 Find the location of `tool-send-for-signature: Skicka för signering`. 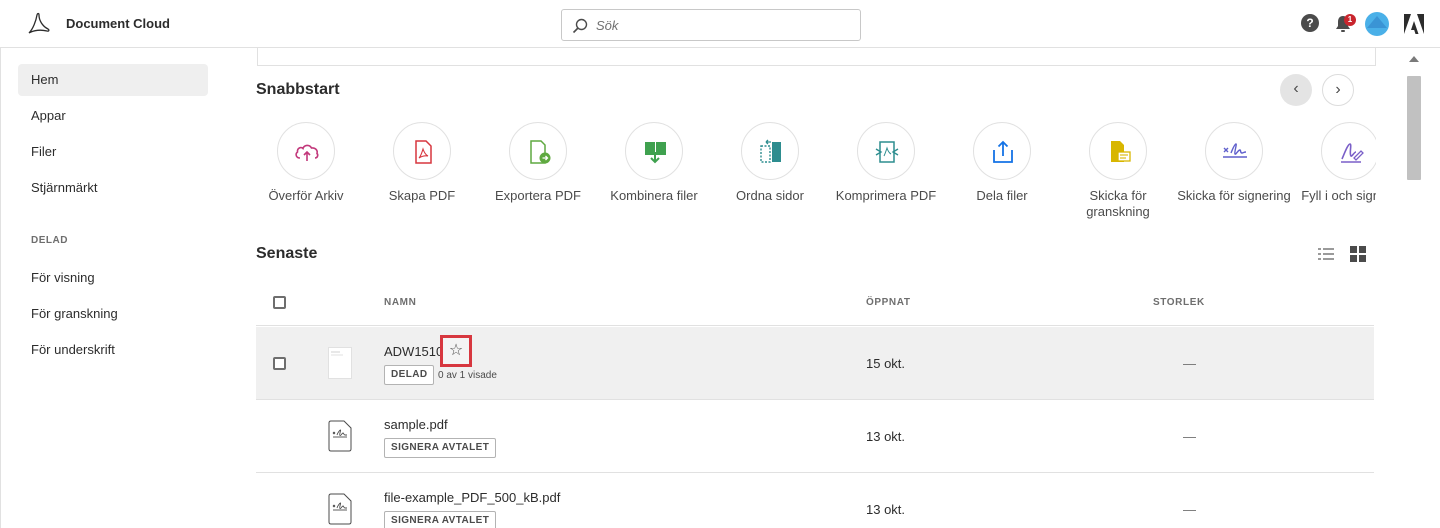

tool-send-for-signature: Skicka för signering is located at coordinates (1234, 163).